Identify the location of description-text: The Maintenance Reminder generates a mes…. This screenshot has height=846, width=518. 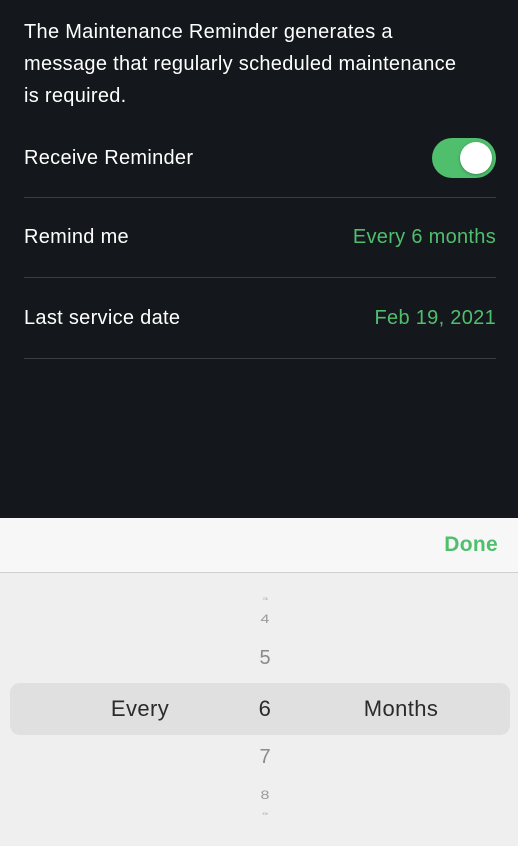
(240, 64).